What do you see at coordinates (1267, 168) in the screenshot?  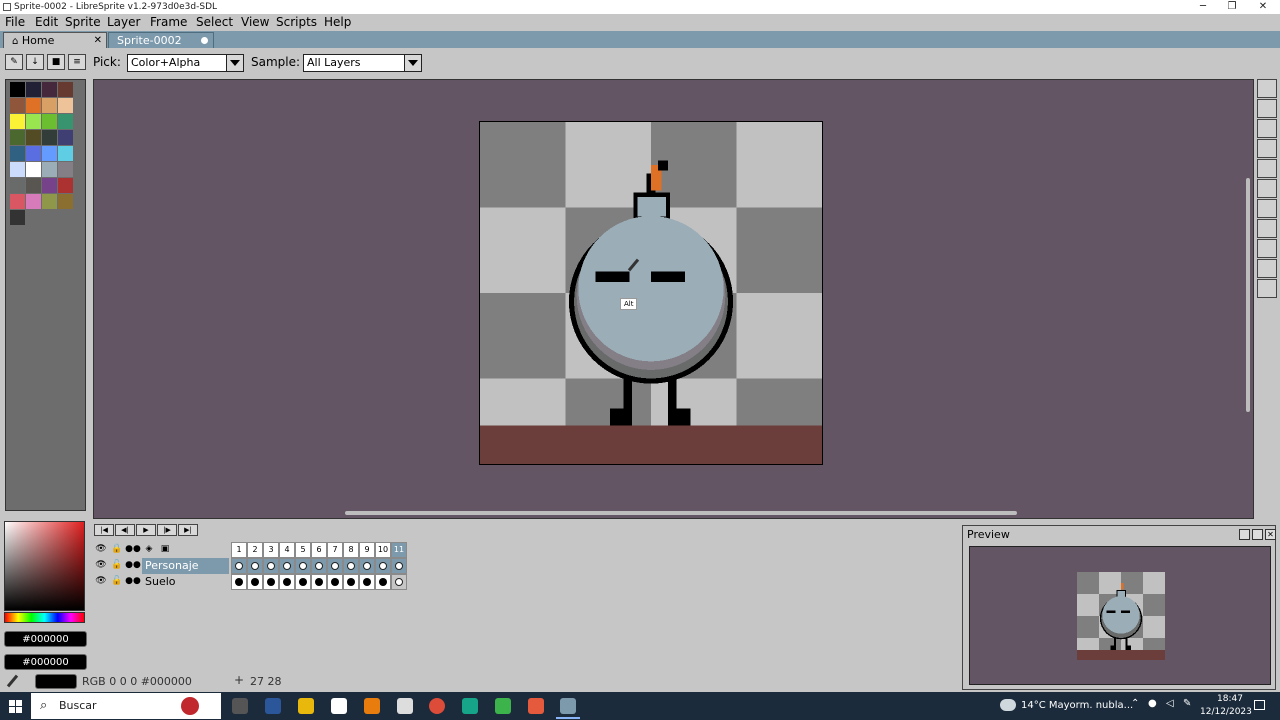 I see `zoom-tool-icon` at bounding box center [1267, 168].